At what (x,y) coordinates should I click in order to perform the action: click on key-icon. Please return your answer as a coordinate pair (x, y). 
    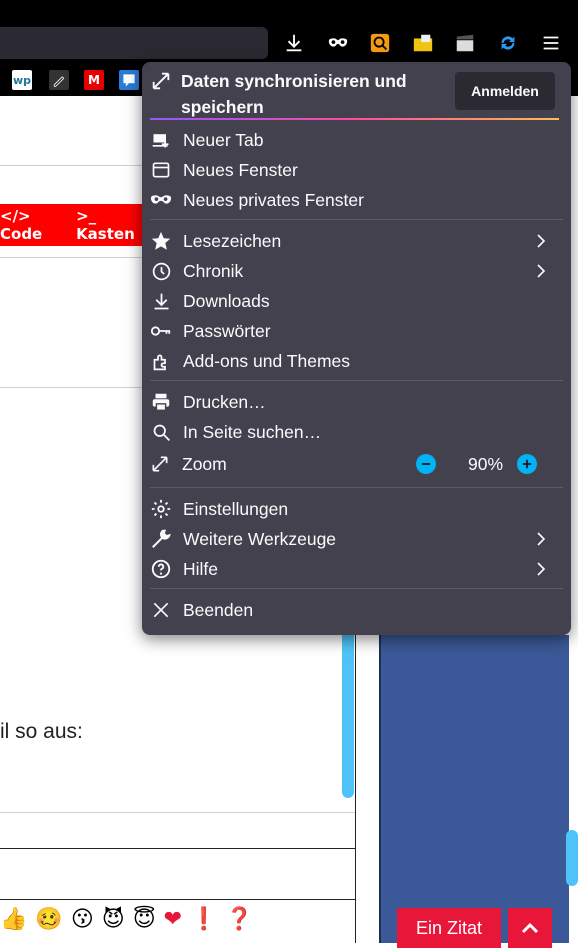
    Looking at the image, I should click on (161, 331).